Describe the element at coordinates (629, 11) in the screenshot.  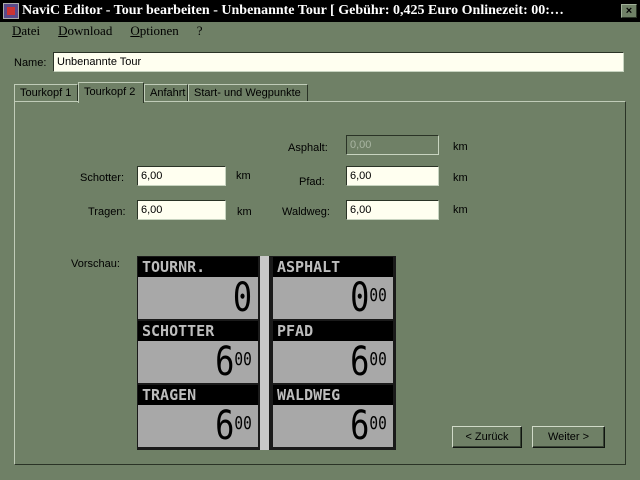
I see `close-button: ×` at that location.